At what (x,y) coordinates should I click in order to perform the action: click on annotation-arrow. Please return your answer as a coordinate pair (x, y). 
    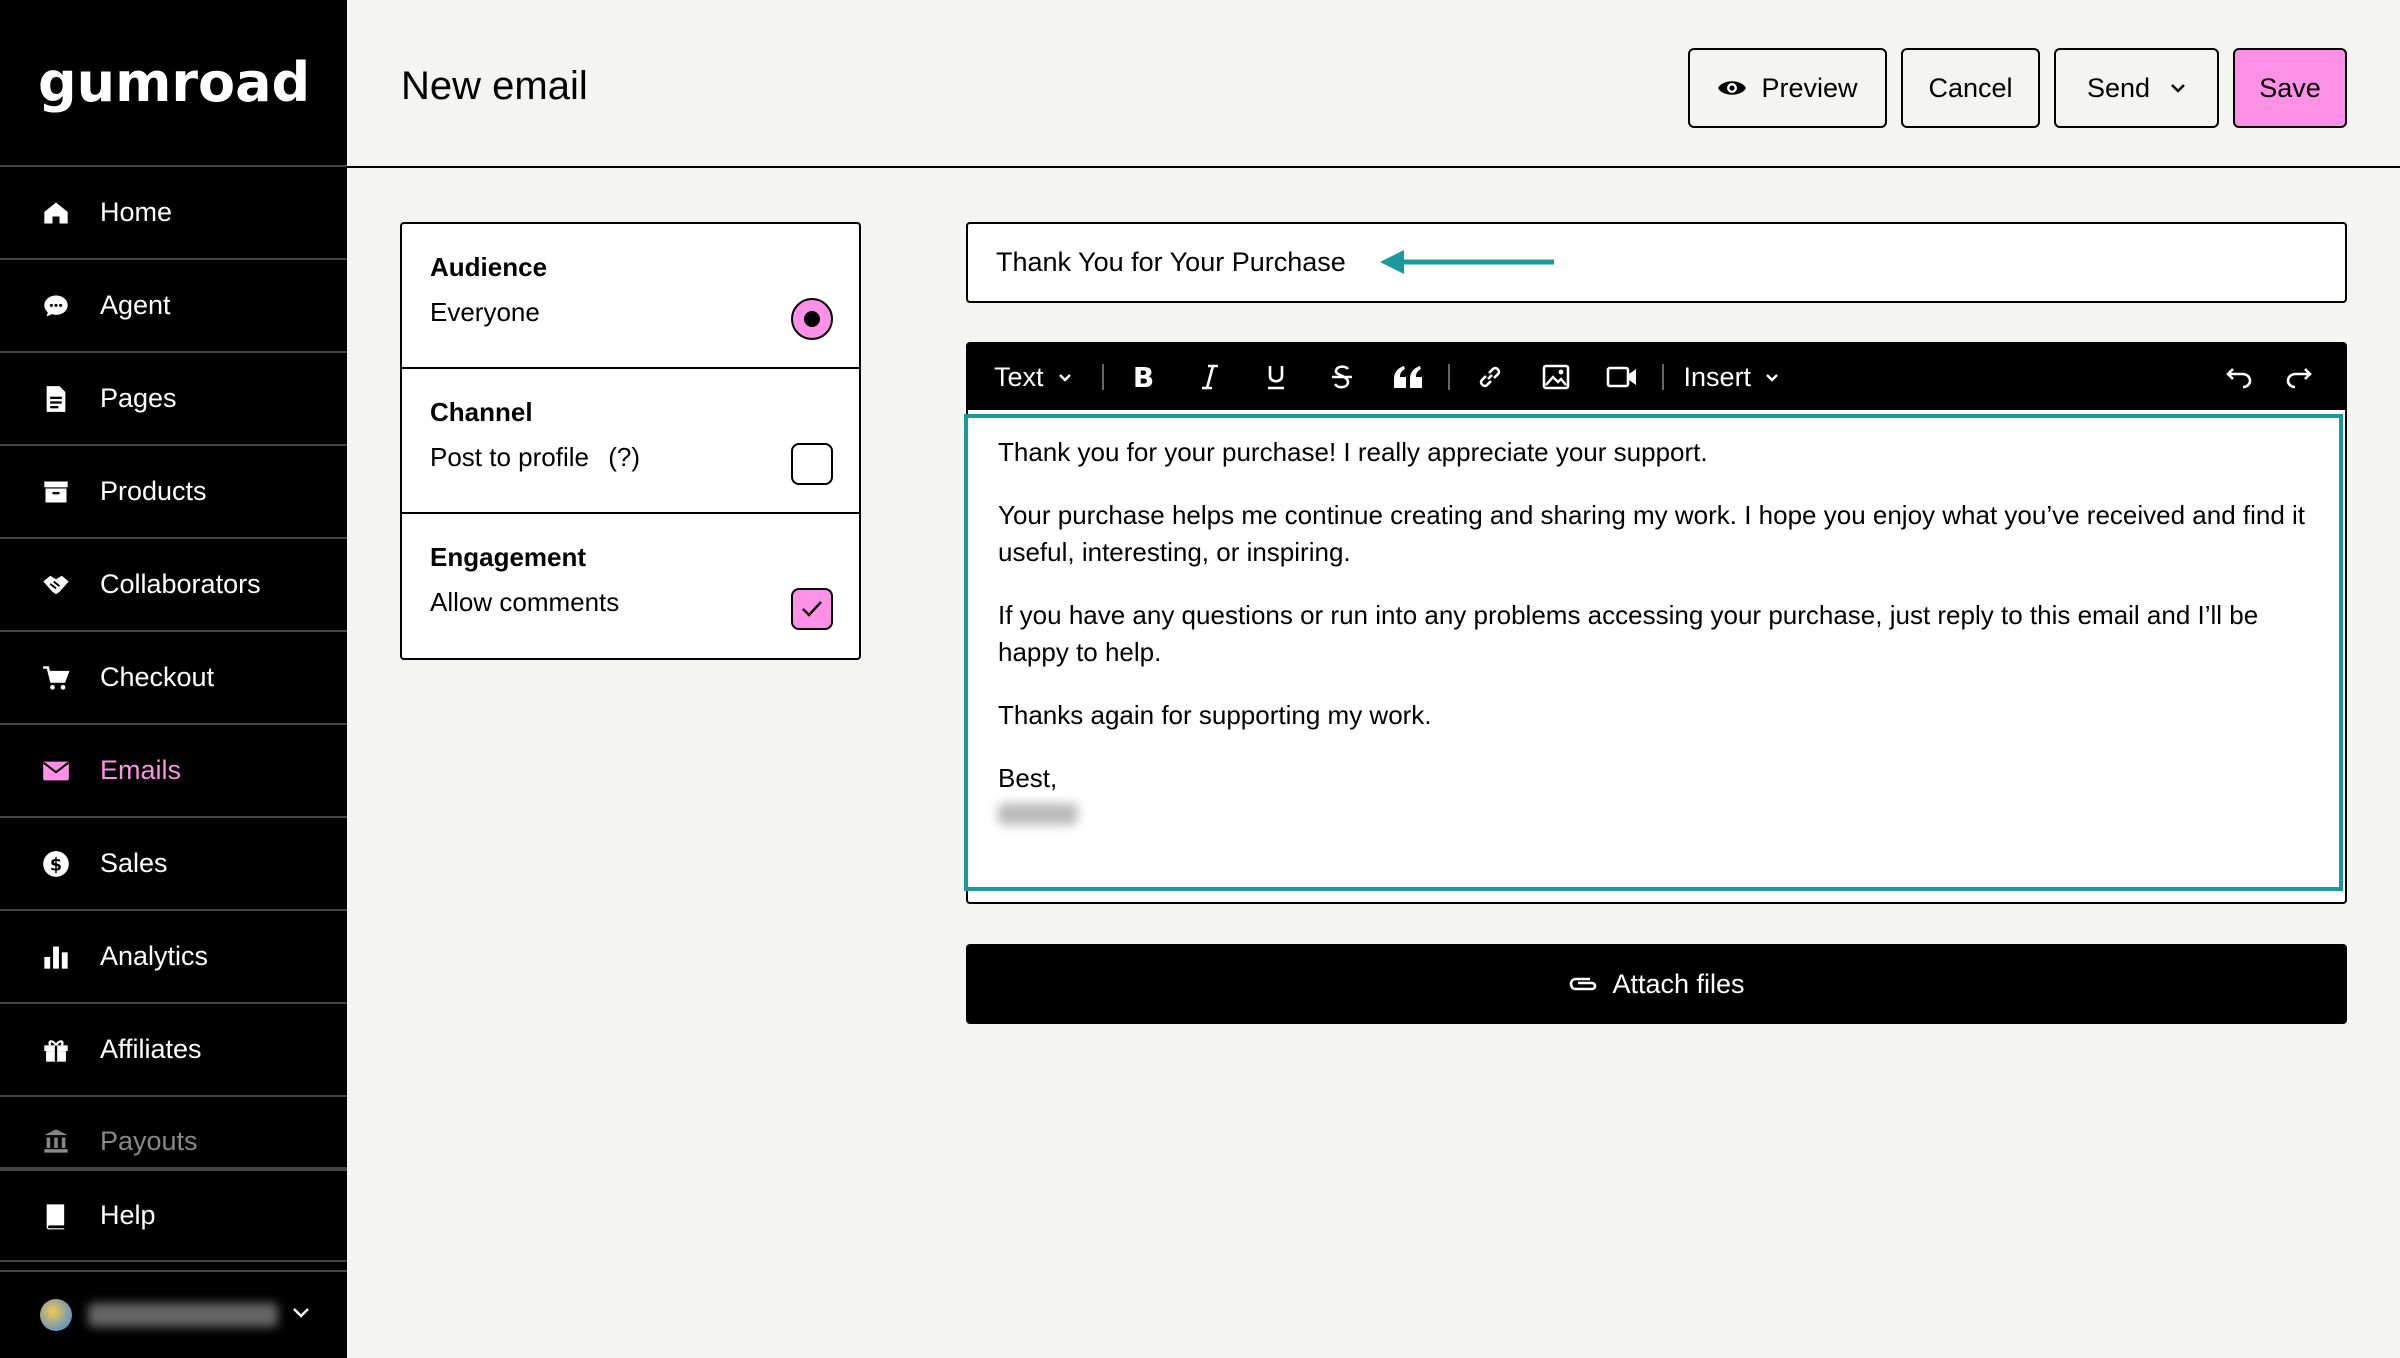
    Looking at the image, I should click on (1467, 262).